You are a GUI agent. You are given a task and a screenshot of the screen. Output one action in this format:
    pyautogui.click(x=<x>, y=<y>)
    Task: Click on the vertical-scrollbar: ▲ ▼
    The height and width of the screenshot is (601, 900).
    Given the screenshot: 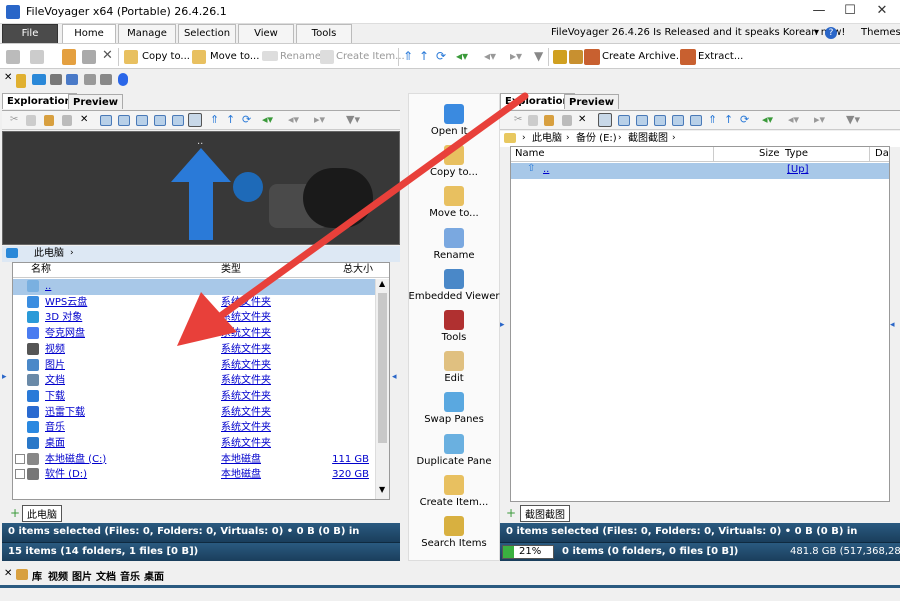 What is the action you would take?
    pyautogui.click(x=382, y=389)
    